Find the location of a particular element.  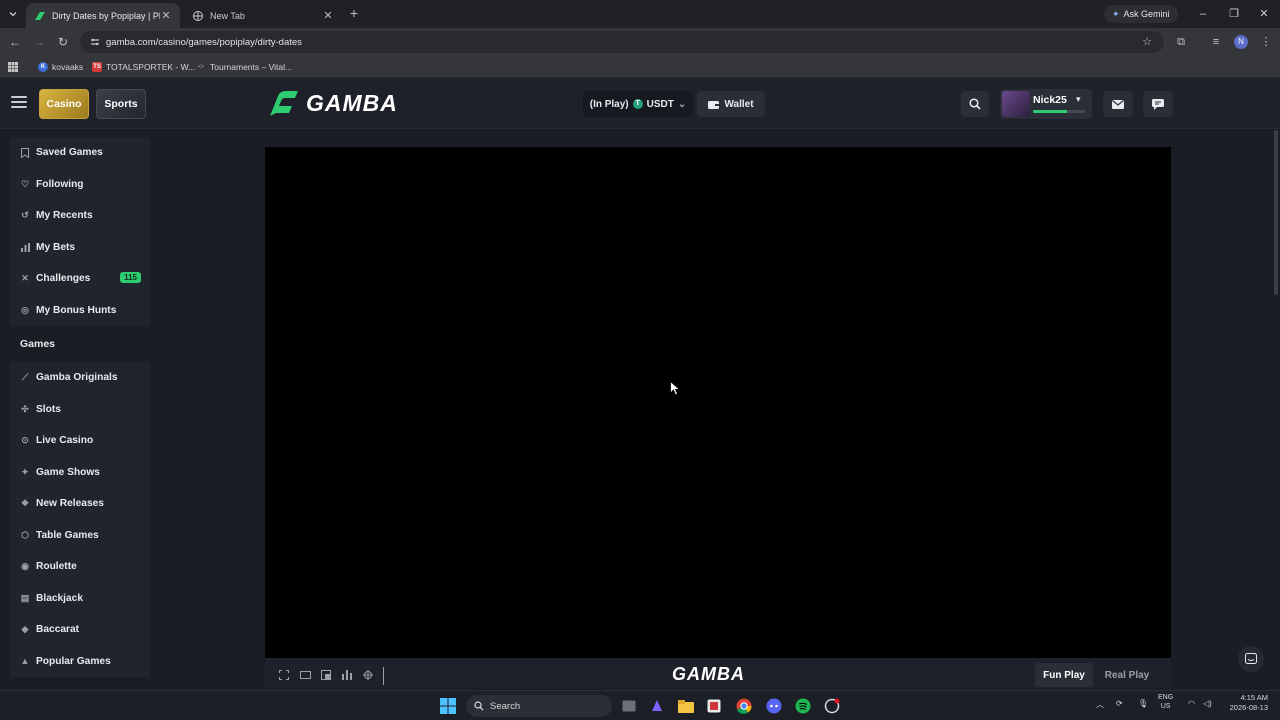

real-play-button: Real Play is located at coordinates (1127, 675).